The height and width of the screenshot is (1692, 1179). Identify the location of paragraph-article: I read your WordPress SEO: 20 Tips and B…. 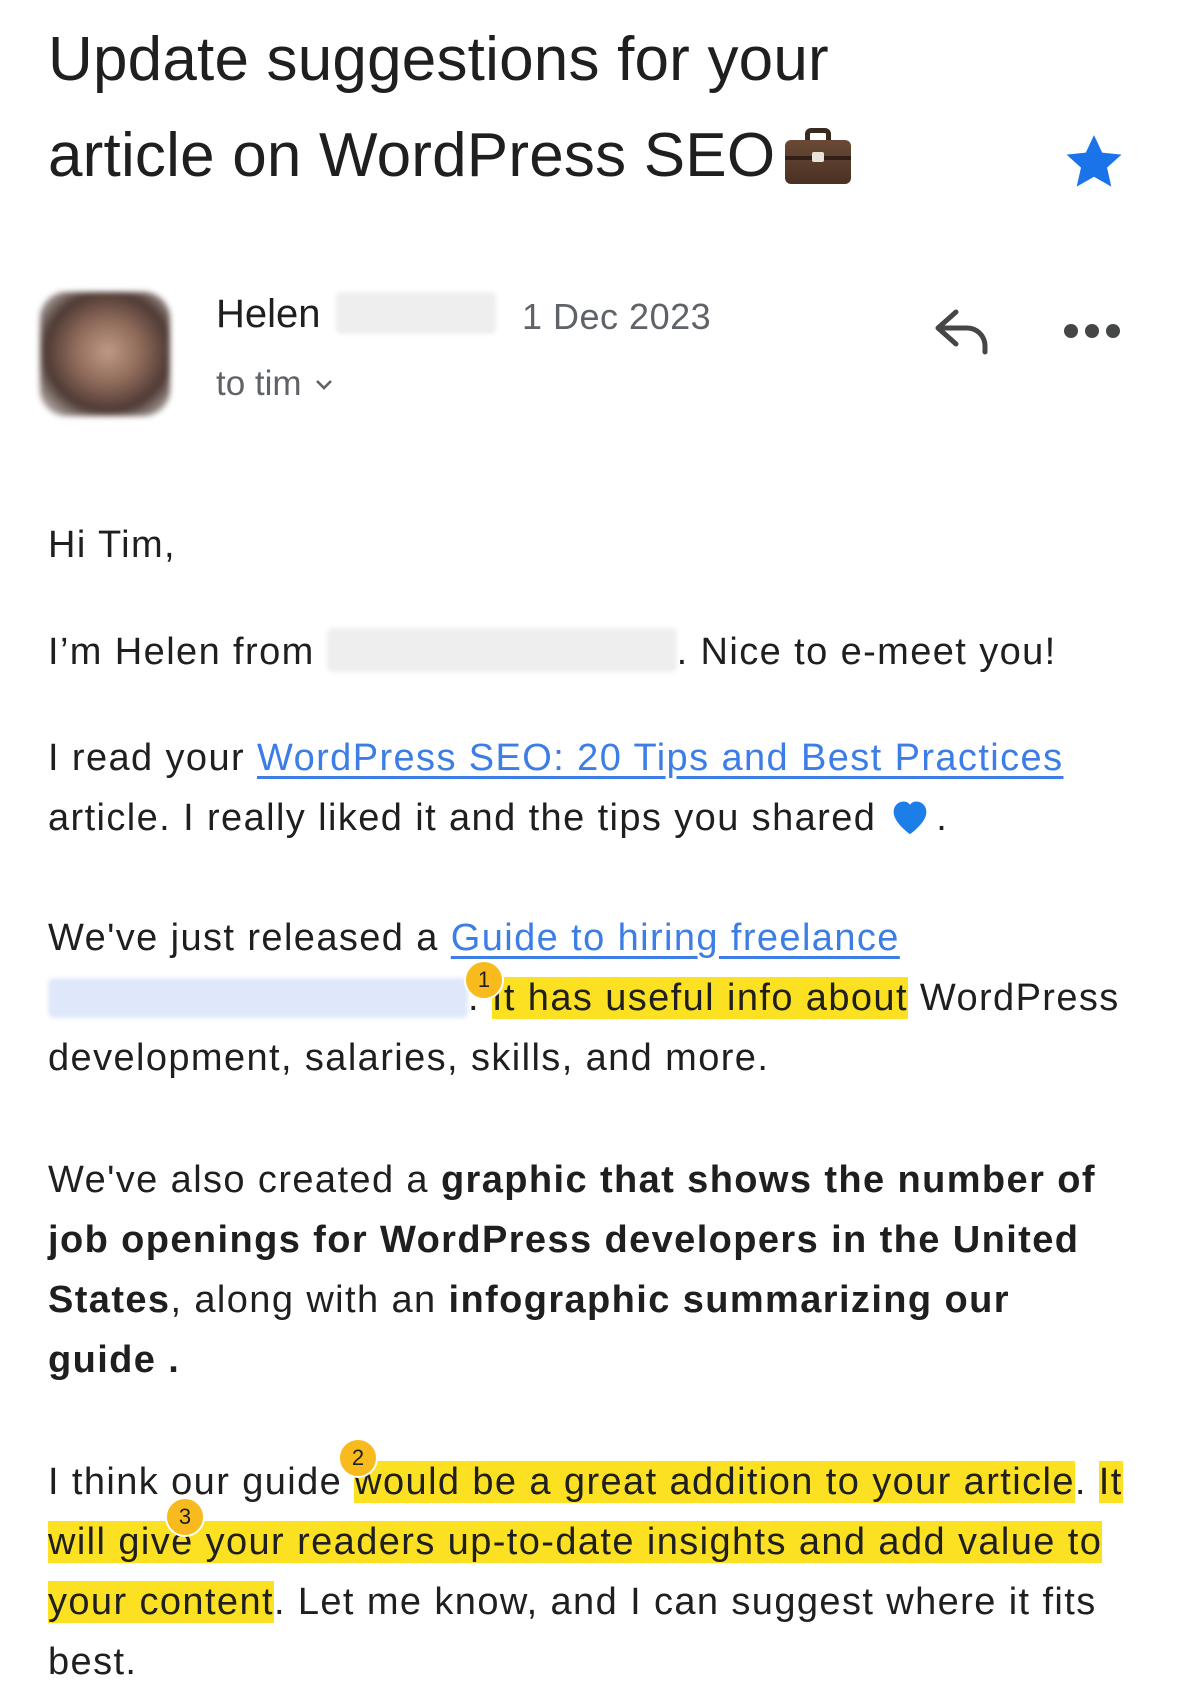
(588, 788).